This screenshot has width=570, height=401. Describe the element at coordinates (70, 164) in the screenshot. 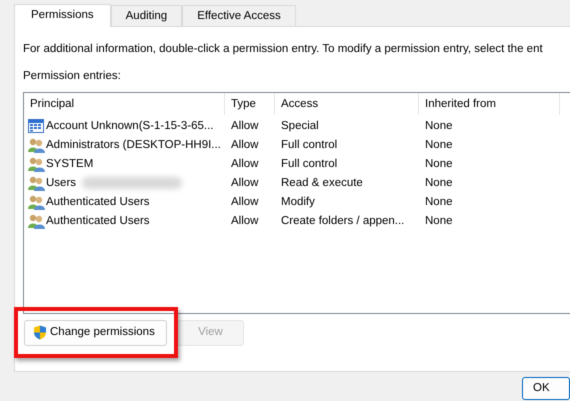

I see `principal-name: SYSTEM` at that location.